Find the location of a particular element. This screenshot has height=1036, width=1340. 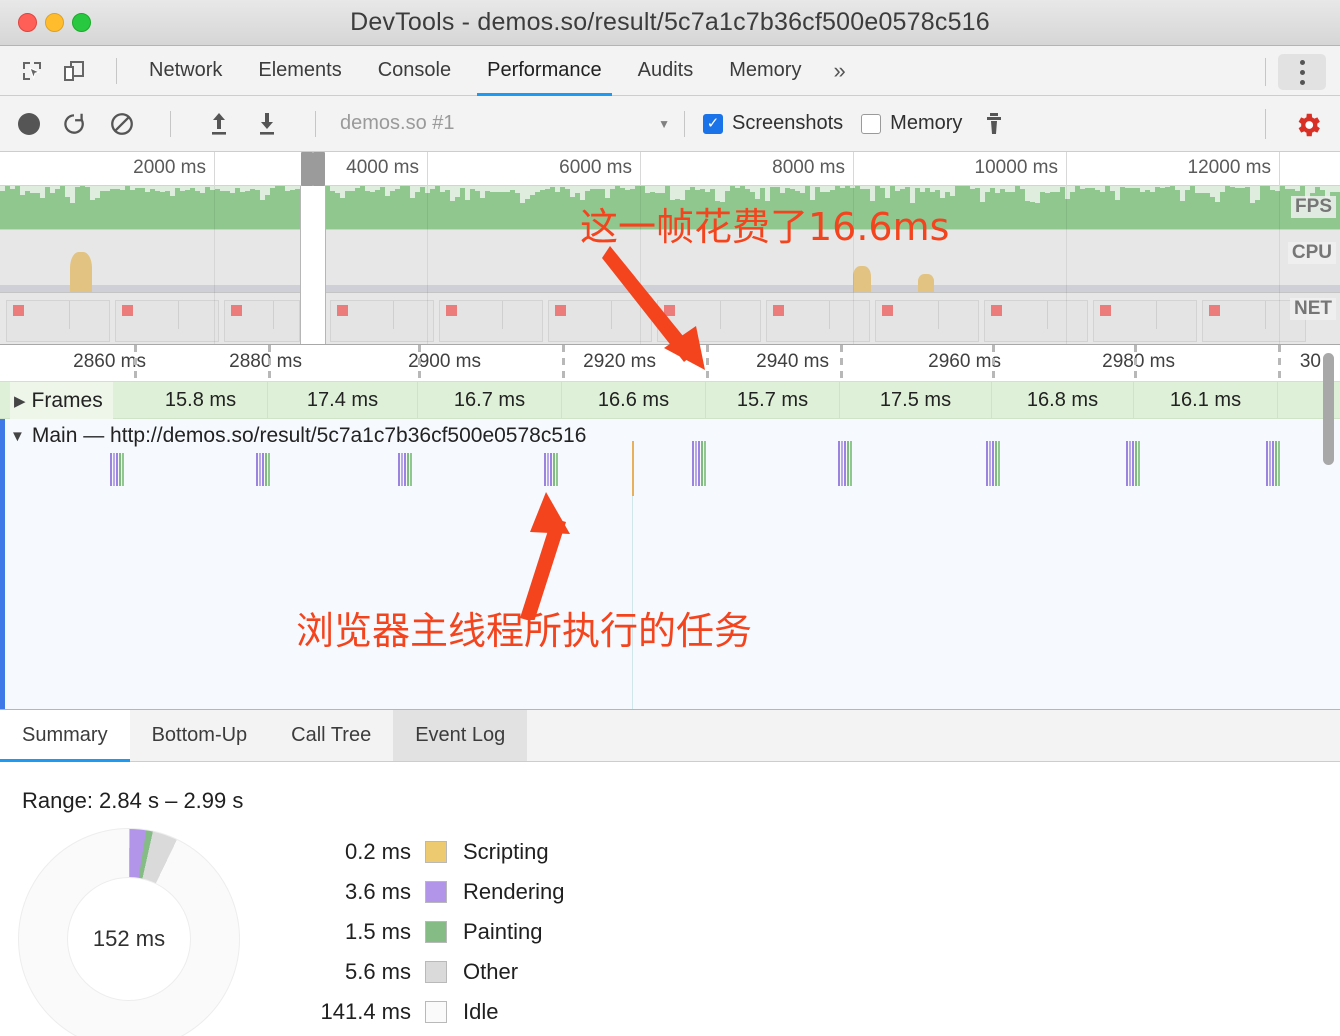

annotation-frame-cost: 这一帧花费了16.6ms is located at coordinates (765, 227).